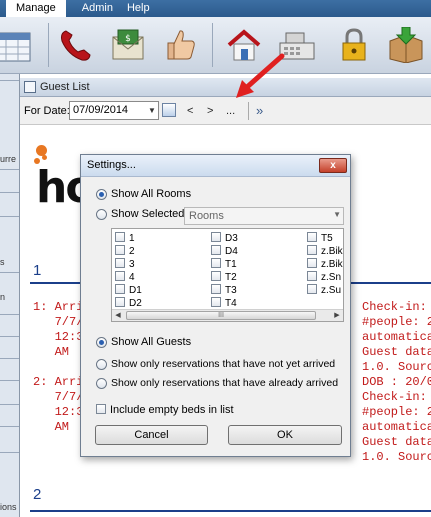  Describe the element at coordinates (118, 315) in the screenshot. I see `scroll-left-icon: ◀` at that location.